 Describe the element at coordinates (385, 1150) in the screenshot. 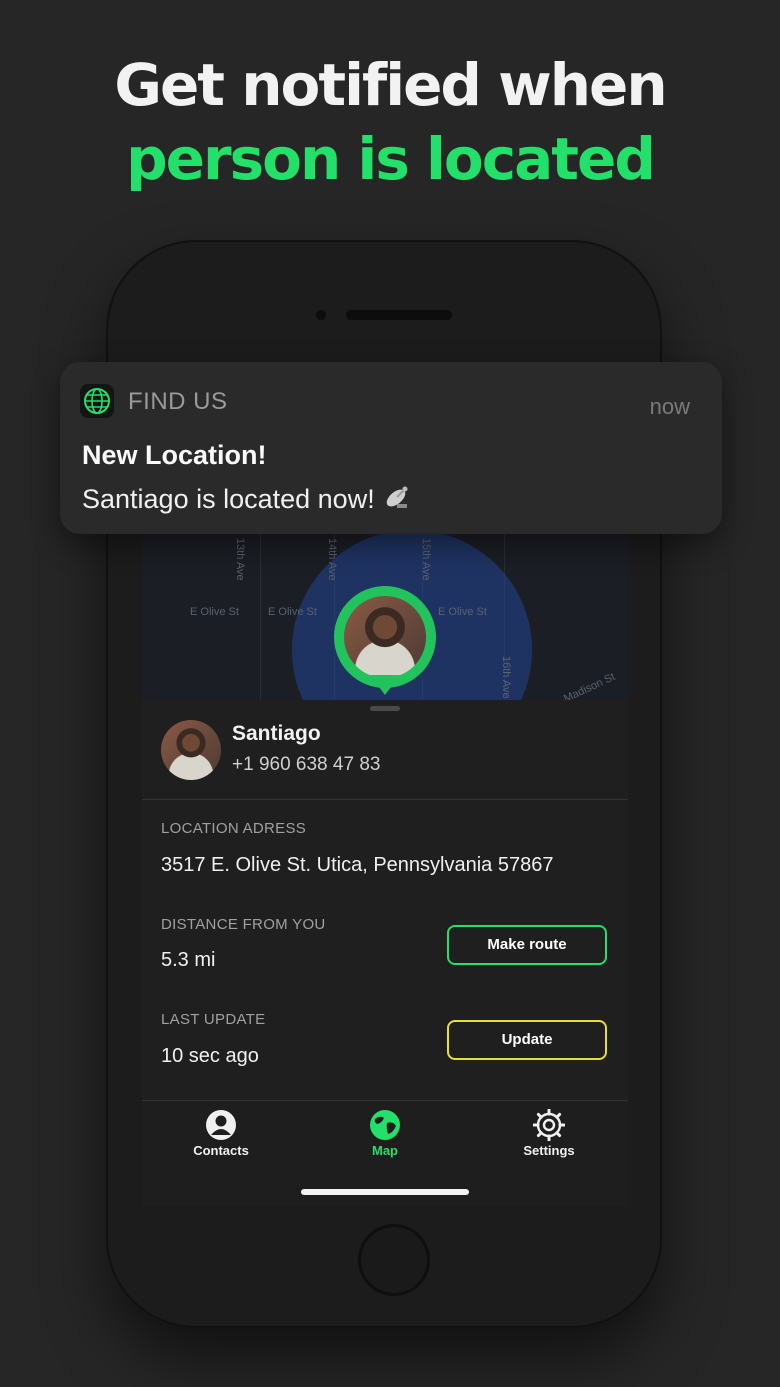

I see `tab-label: Map` at that location.